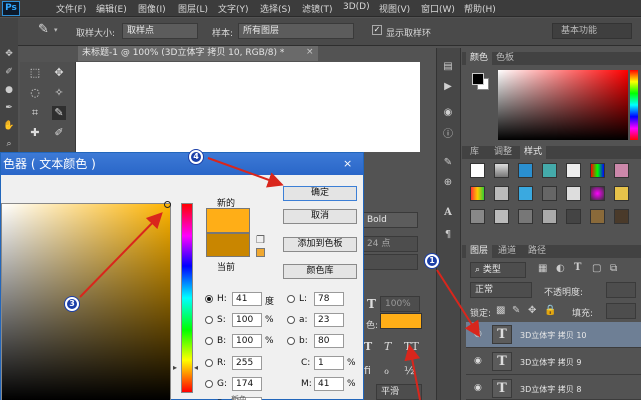 The image size is (641, 400). I want to click on annotation-badge-3: 3, so click(72, 304).